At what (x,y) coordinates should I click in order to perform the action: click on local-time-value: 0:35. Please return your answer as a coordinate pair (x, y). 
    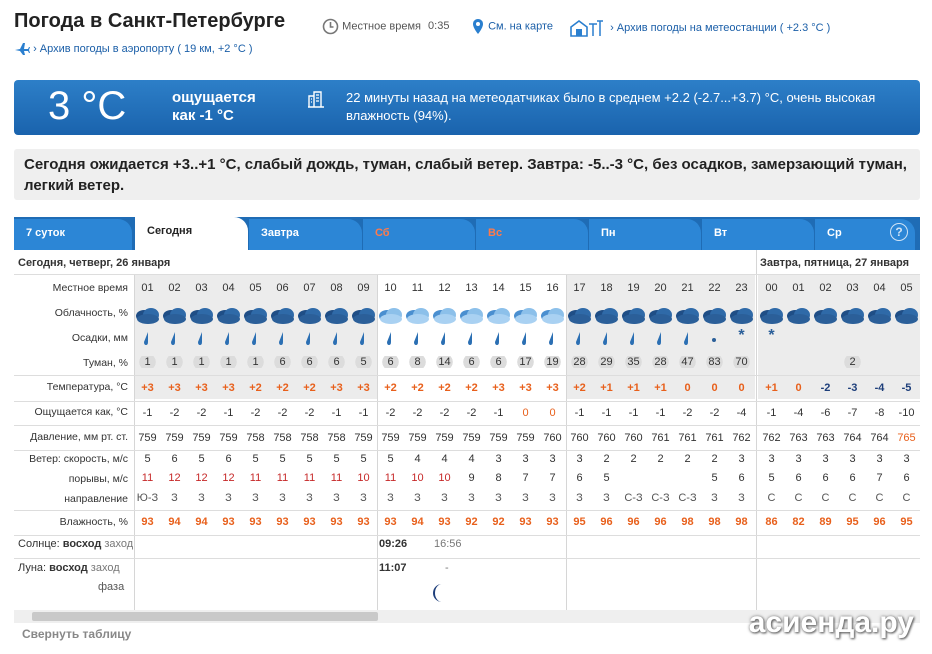
    Looking at the image, I should click on (439, 26).